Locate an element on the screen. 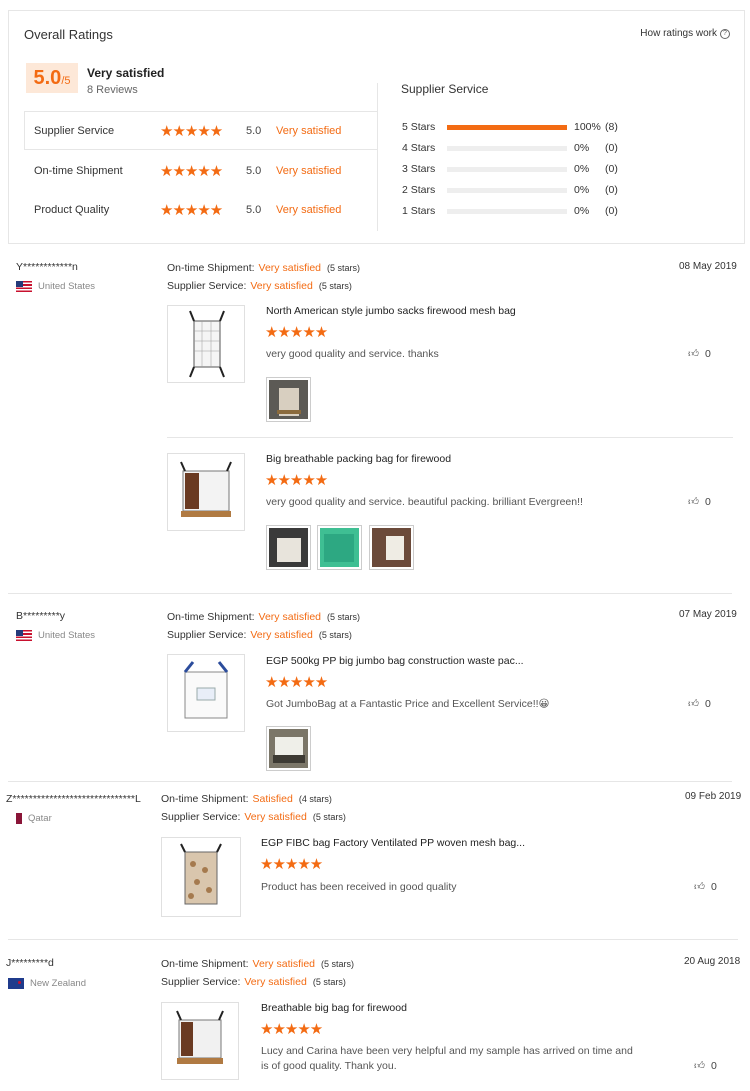  review-date: 09 Feb 2019 is located at coordinates (713, 796).